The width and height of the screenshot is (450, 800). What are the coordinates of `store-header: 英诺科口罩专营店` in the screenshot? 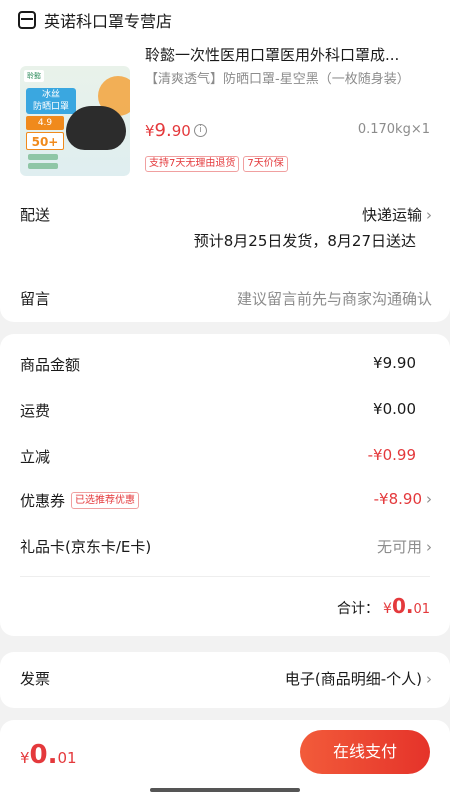 It's located at (95, 20).